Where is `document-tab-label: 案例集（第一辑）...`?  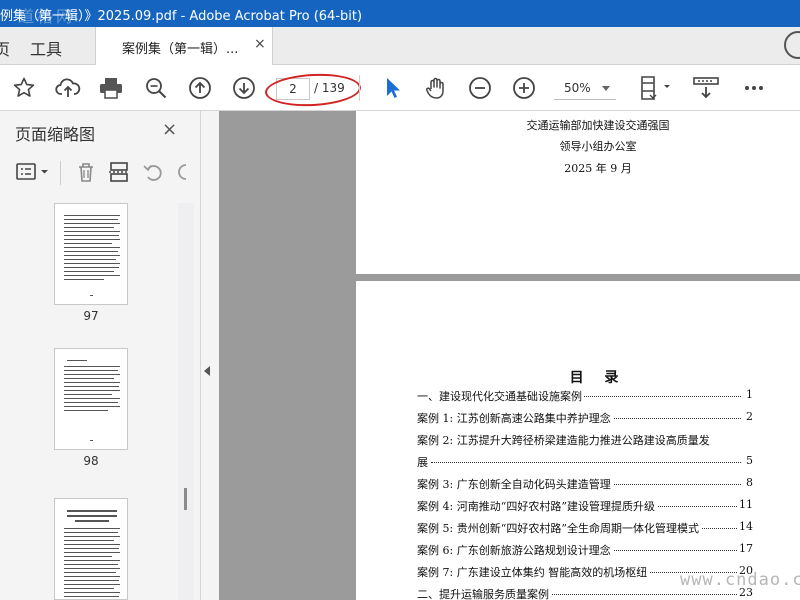 document-tab-label: 案例集（第一辑）... is located at coordinates (180, 49).